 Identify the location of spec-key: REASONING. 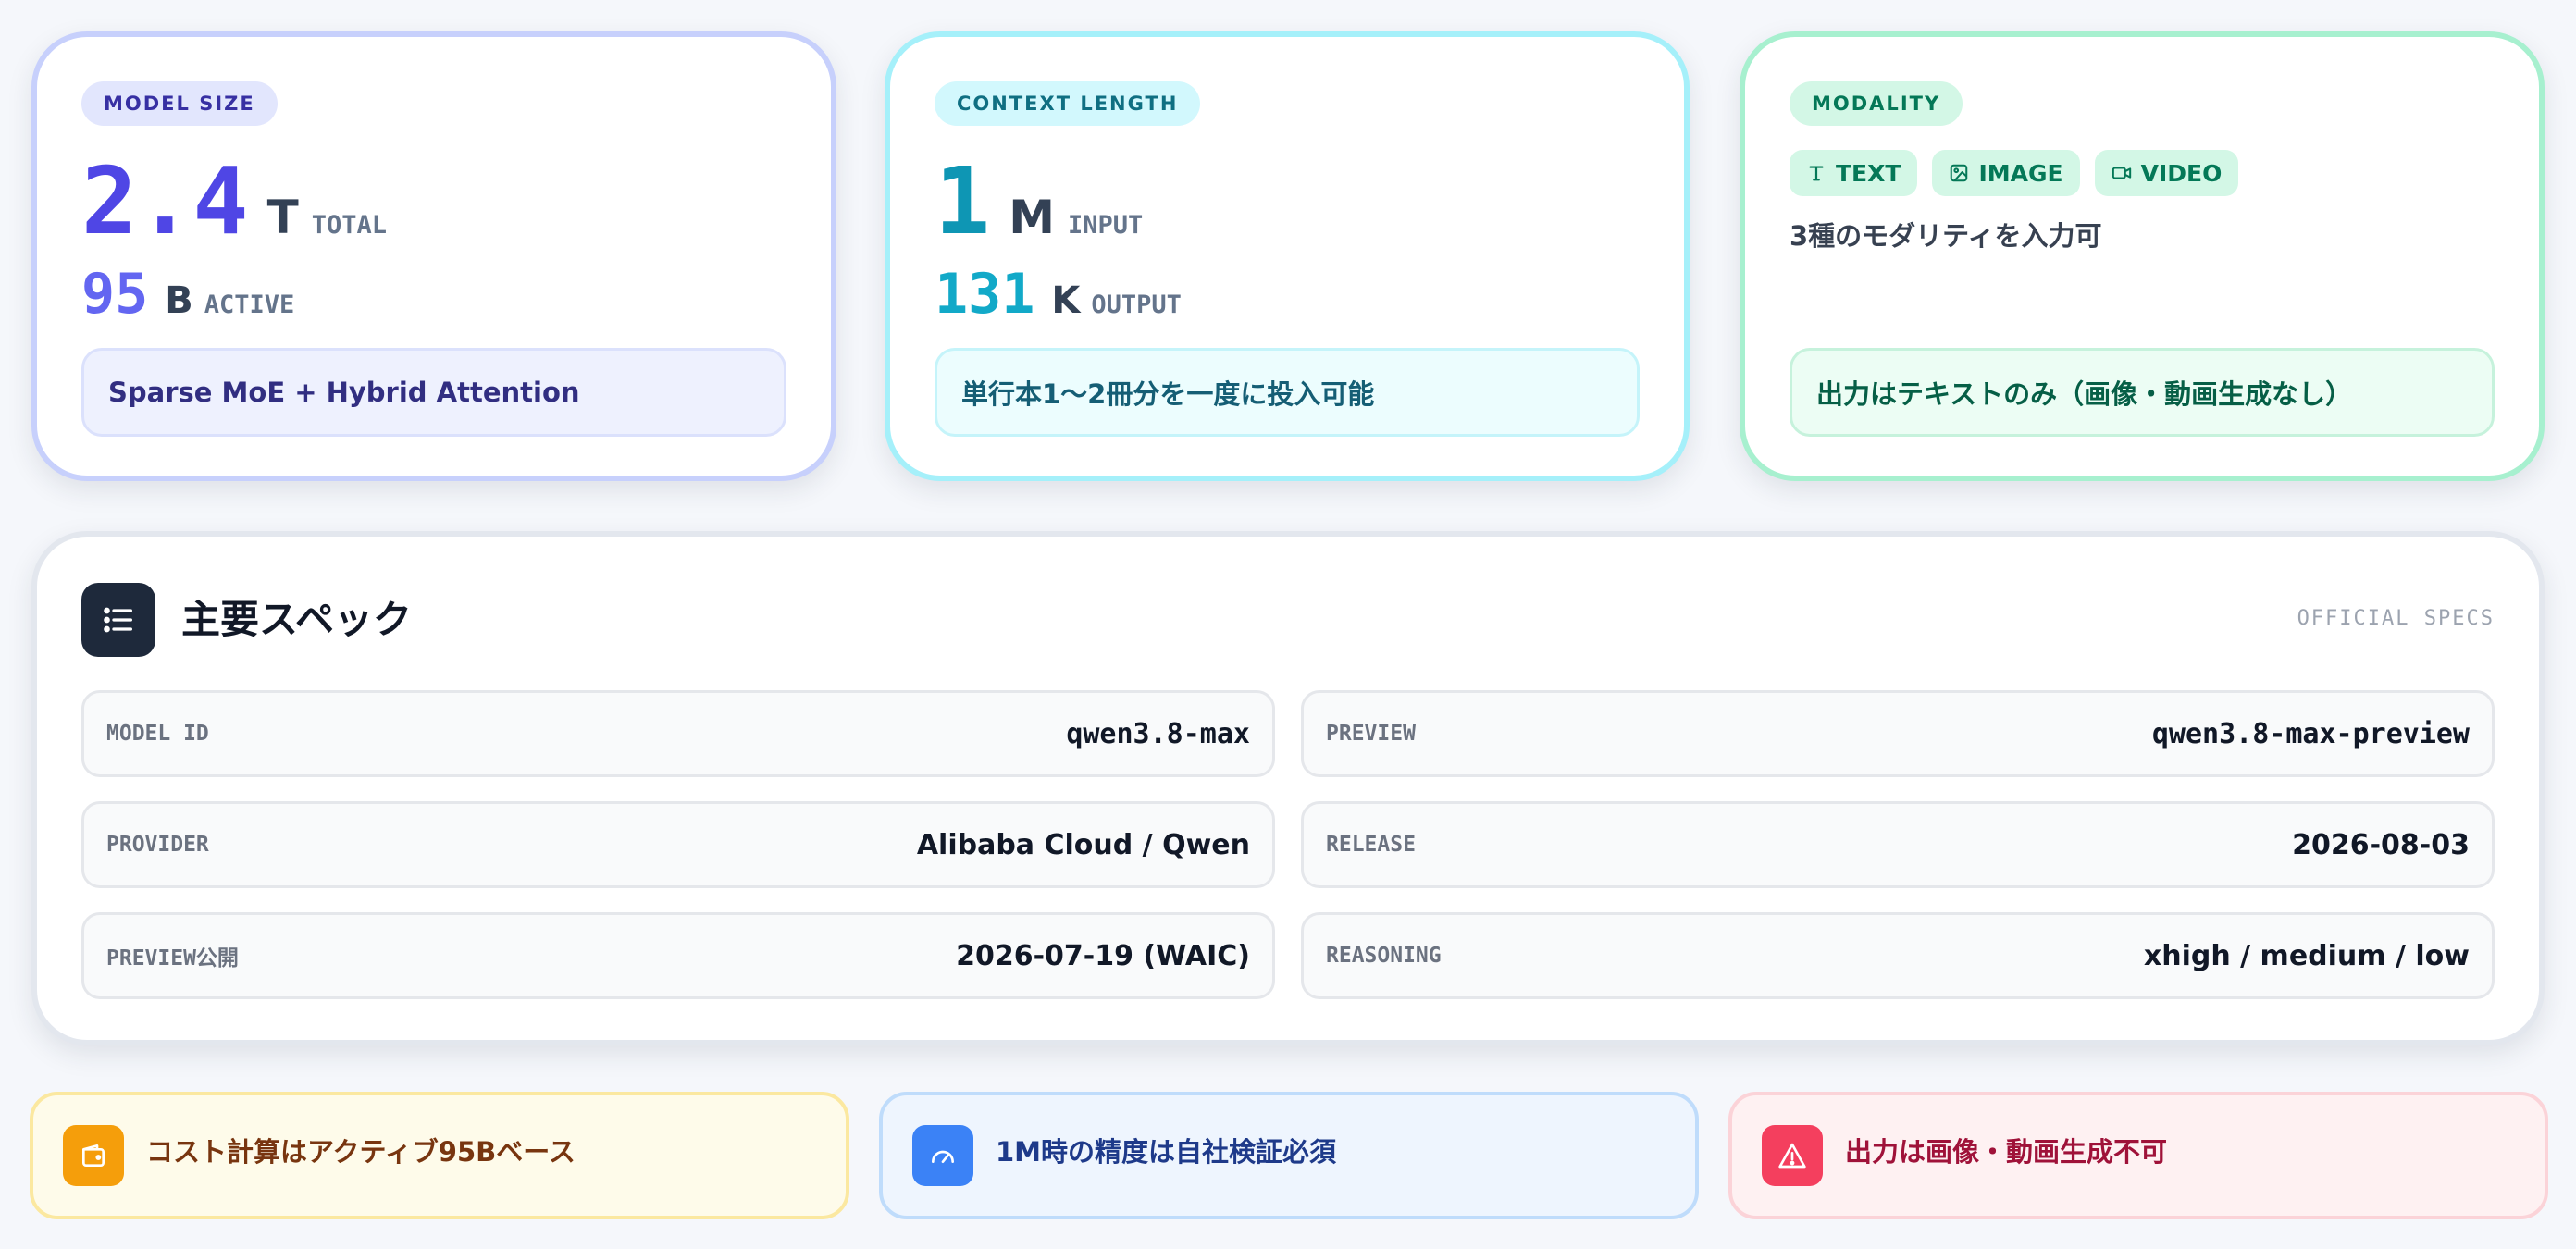
(1384, 956).